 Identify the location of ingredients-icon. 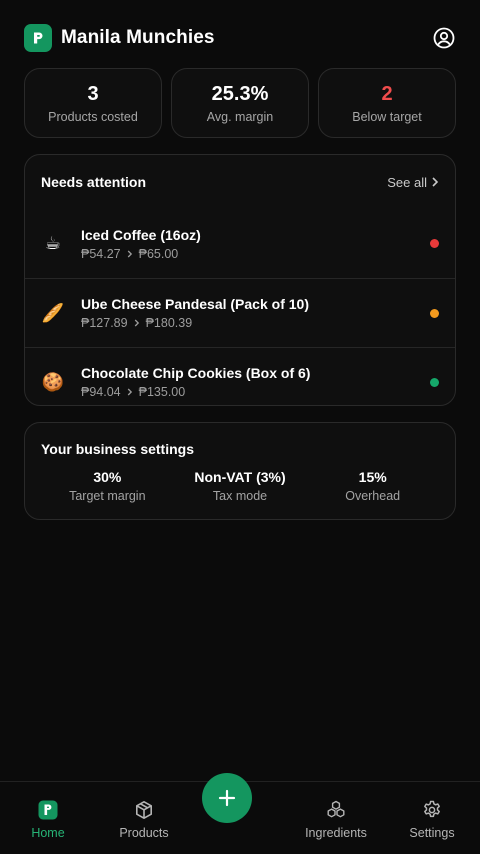
(336, 810).